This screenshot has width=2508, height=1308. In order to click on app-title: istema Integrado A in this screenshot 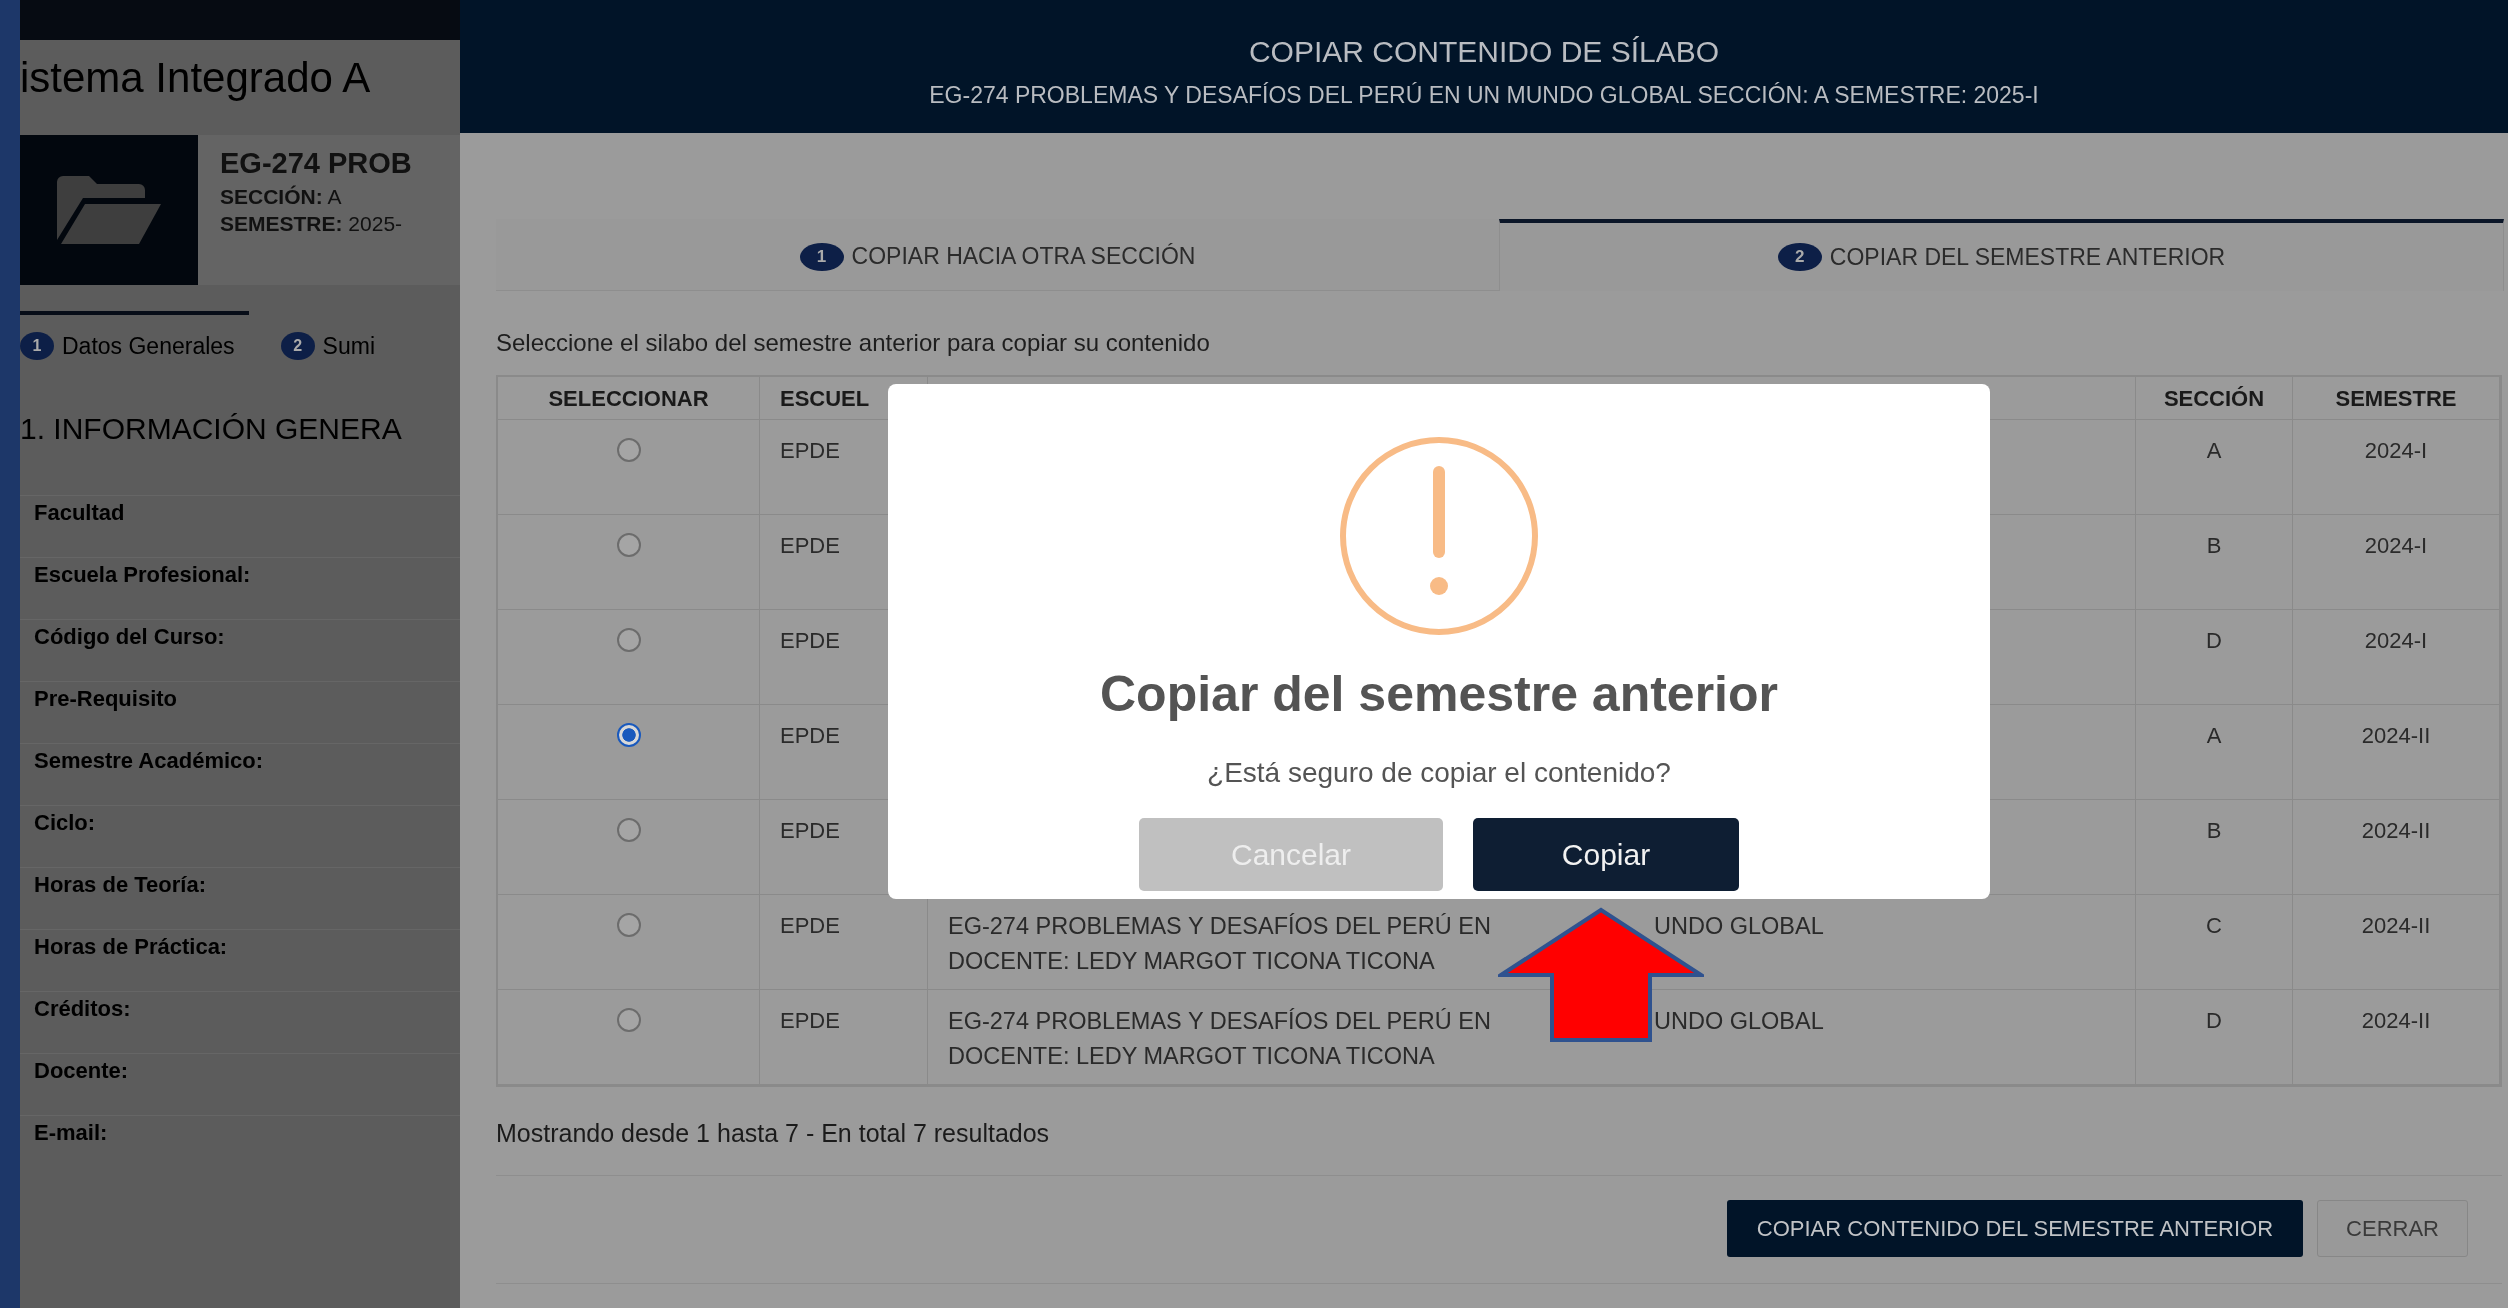, I will do `click(196, 78)`.